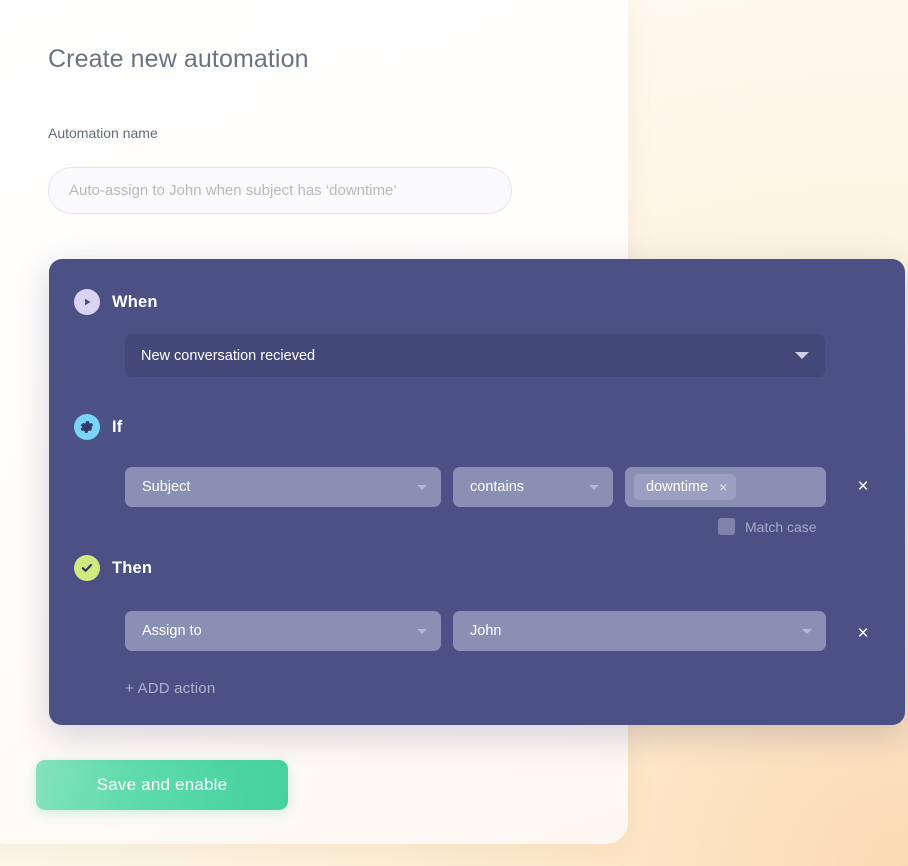 The width and height of the screenshot is (908, 866). What do you see at coordinates (639, 631) in the screenshot?
I see `then-target-select: John` at bounding box center [639, 631].